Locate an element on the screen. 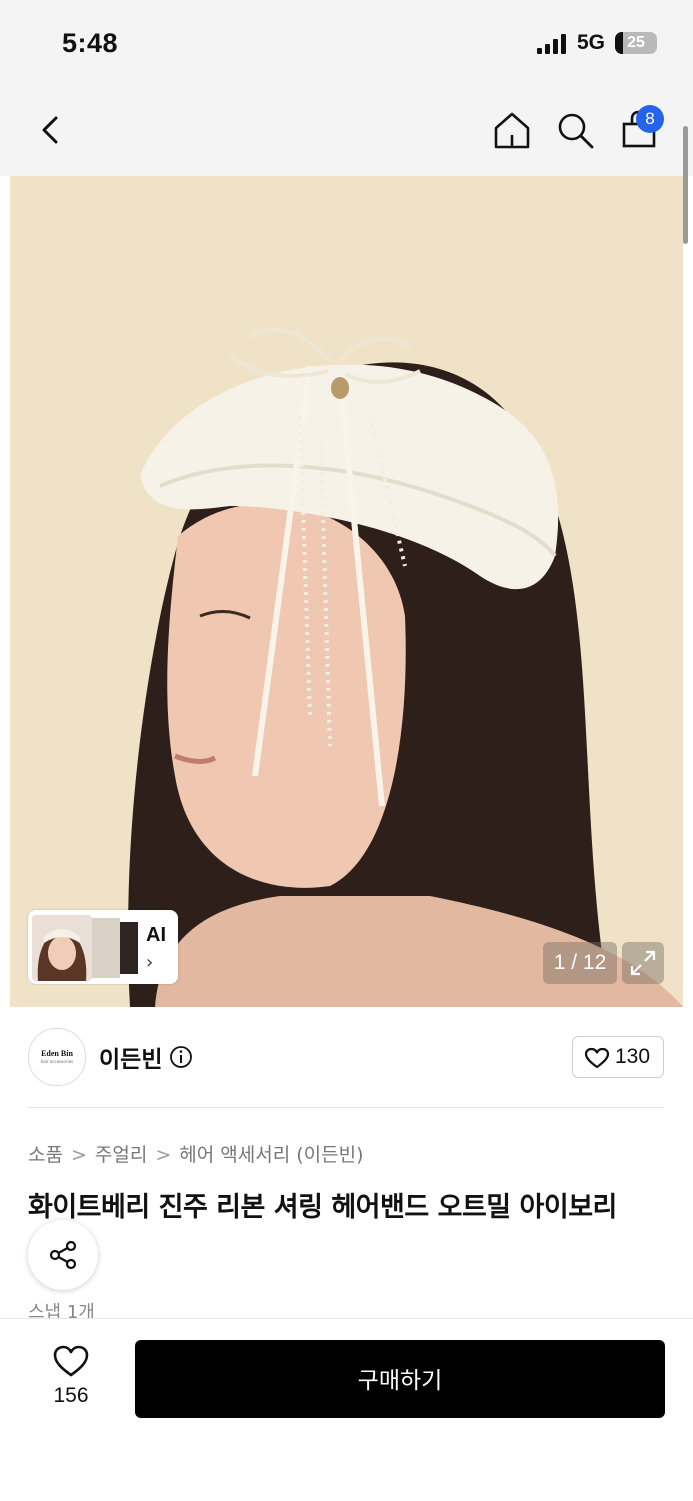 This screenshot has height=1501, width=693. snap-count: 스냅 1개 is located at coordinates (61, 1308).